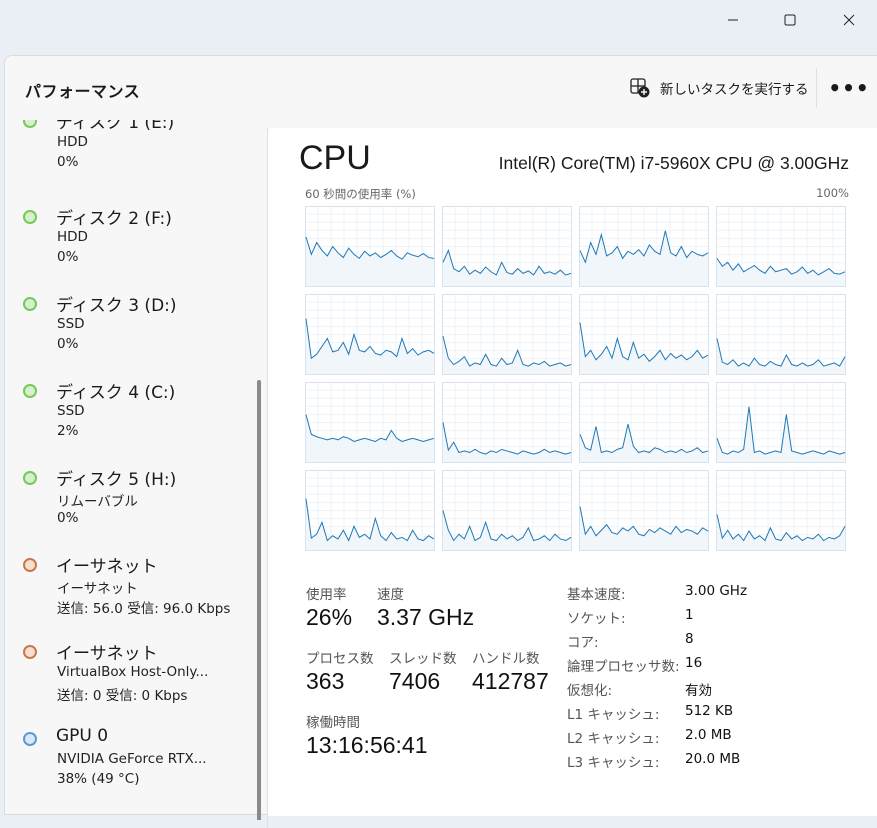 The image size is (877, 828). What do you see at coordinates (122, 696) in the screenshot?
I see `sidebar-item-value: 送信: 0 受信: 0 Kbps` at bounding box center [122, 696].